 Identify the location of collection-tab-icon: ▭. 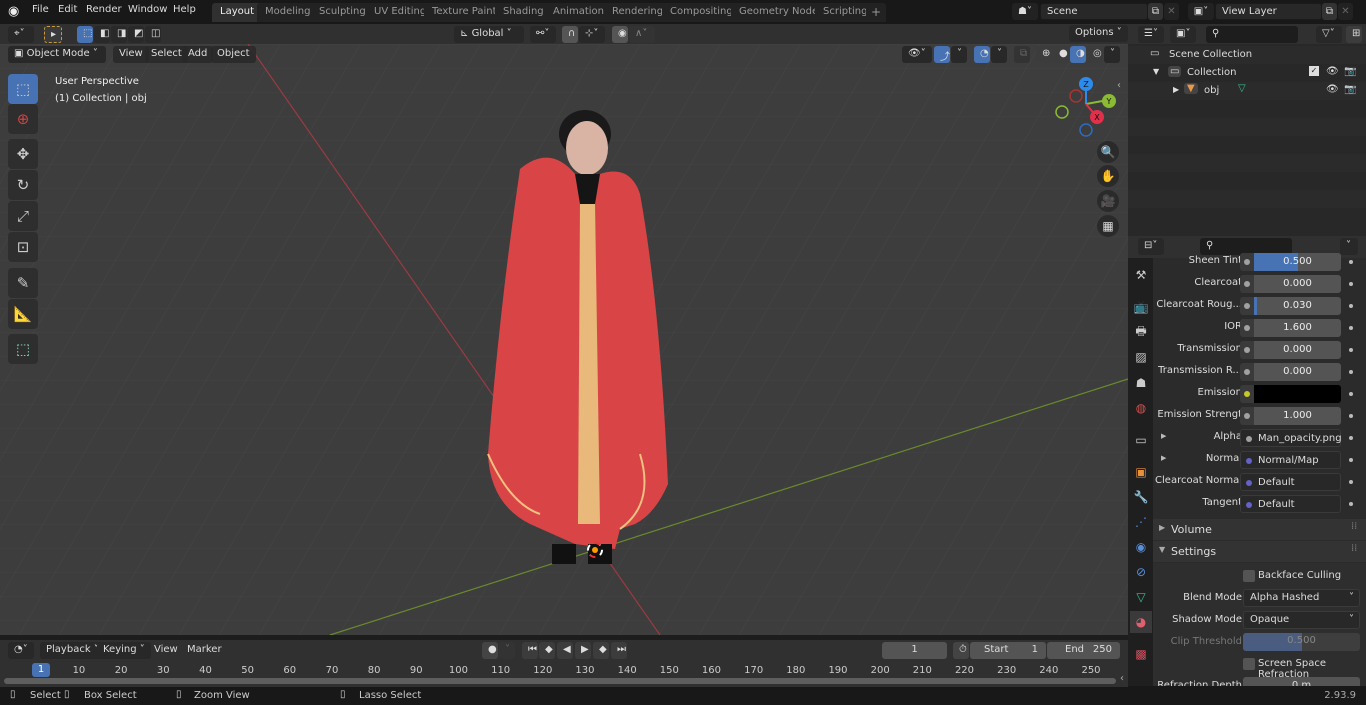
(1141, 440).